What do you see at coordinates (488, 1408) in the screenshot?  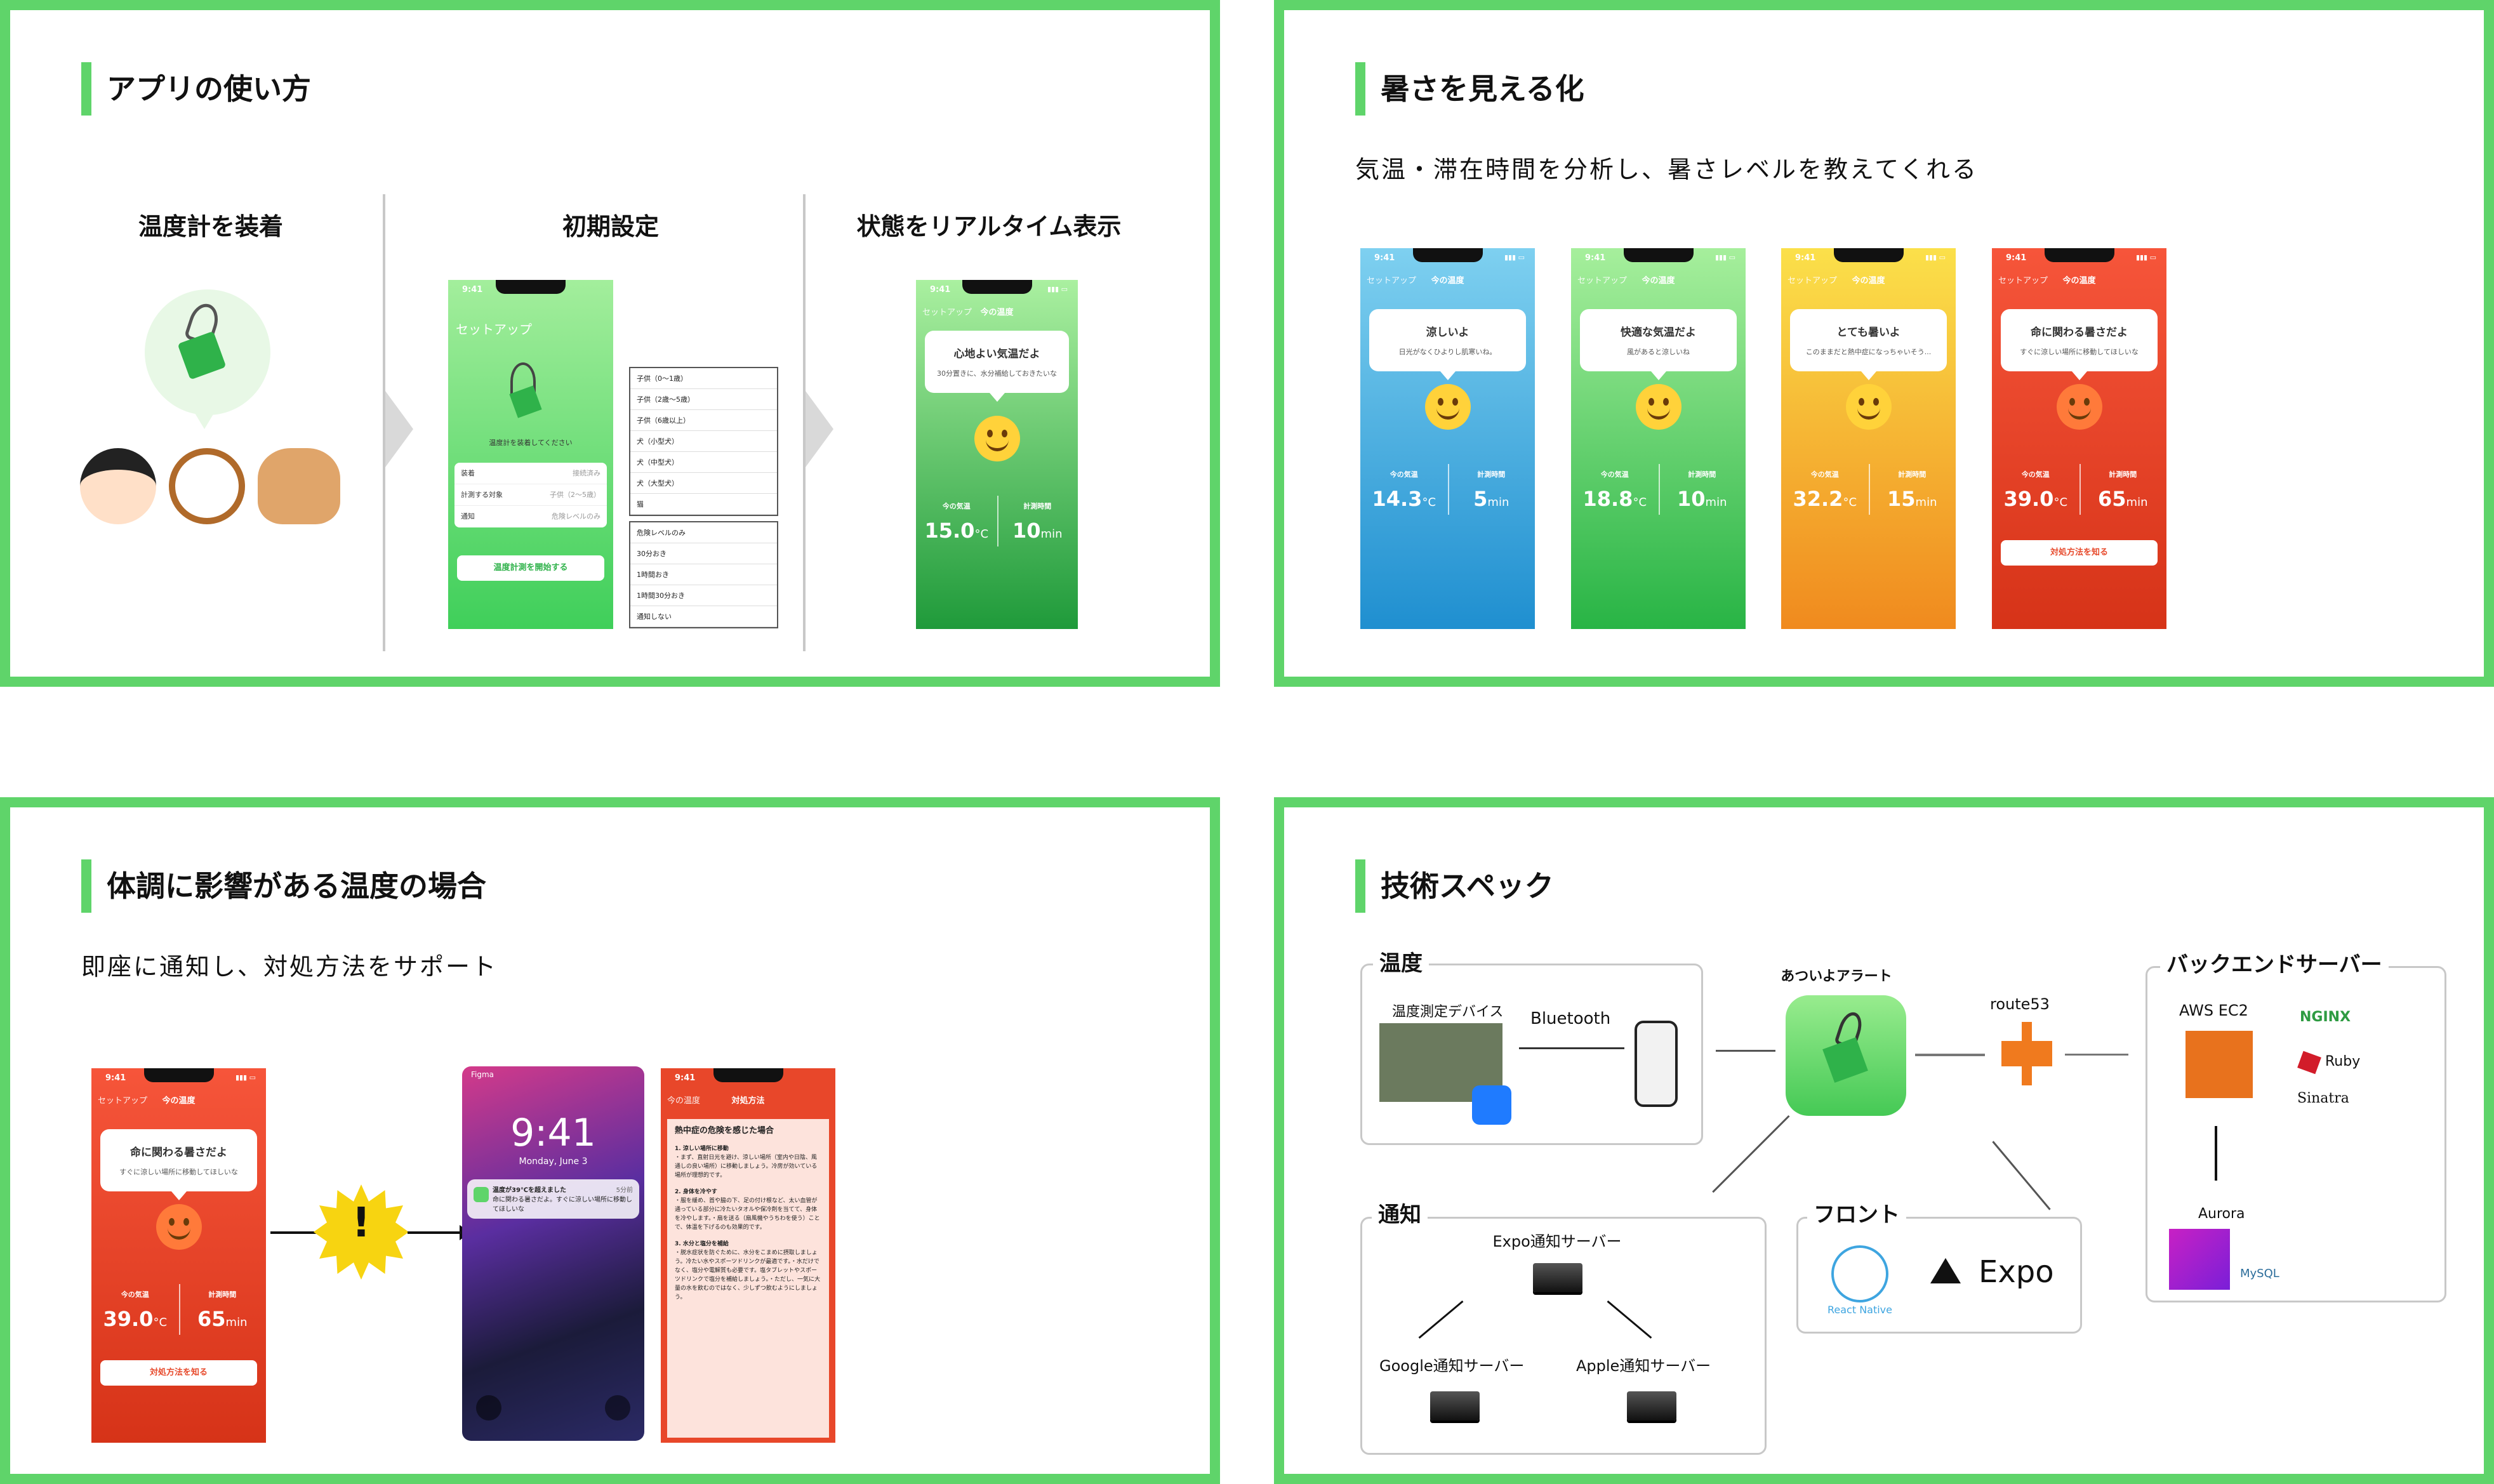 I see `flashlight-icon` at bounding box center [488, 1408].